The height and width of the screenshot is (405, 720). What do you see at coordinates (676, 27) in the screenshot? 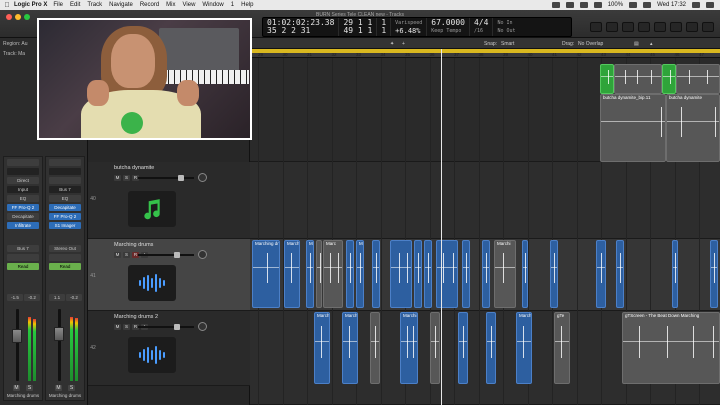
I see `mixer-button` at bounding box center [676, 27].